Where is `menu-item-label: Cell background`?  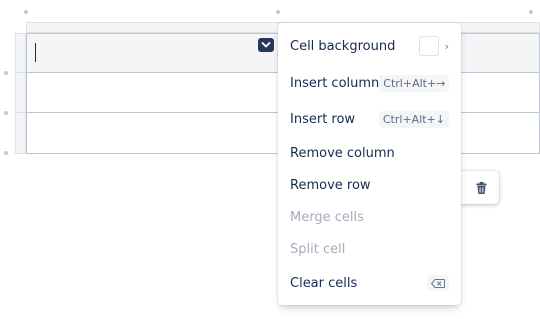 menu-item-label: Cell background is located at coordinates (343, 46).